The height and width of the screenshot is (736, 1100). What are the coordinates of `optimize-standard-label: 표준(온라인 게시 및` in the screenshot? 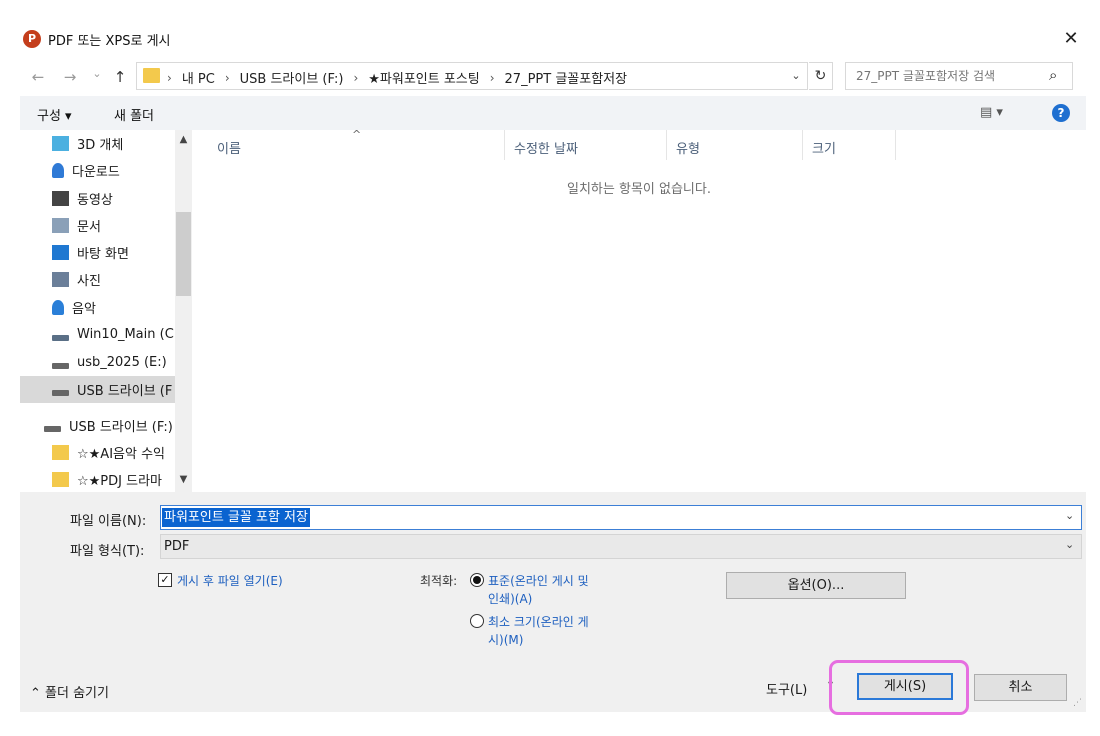 It's located at (538, 580).